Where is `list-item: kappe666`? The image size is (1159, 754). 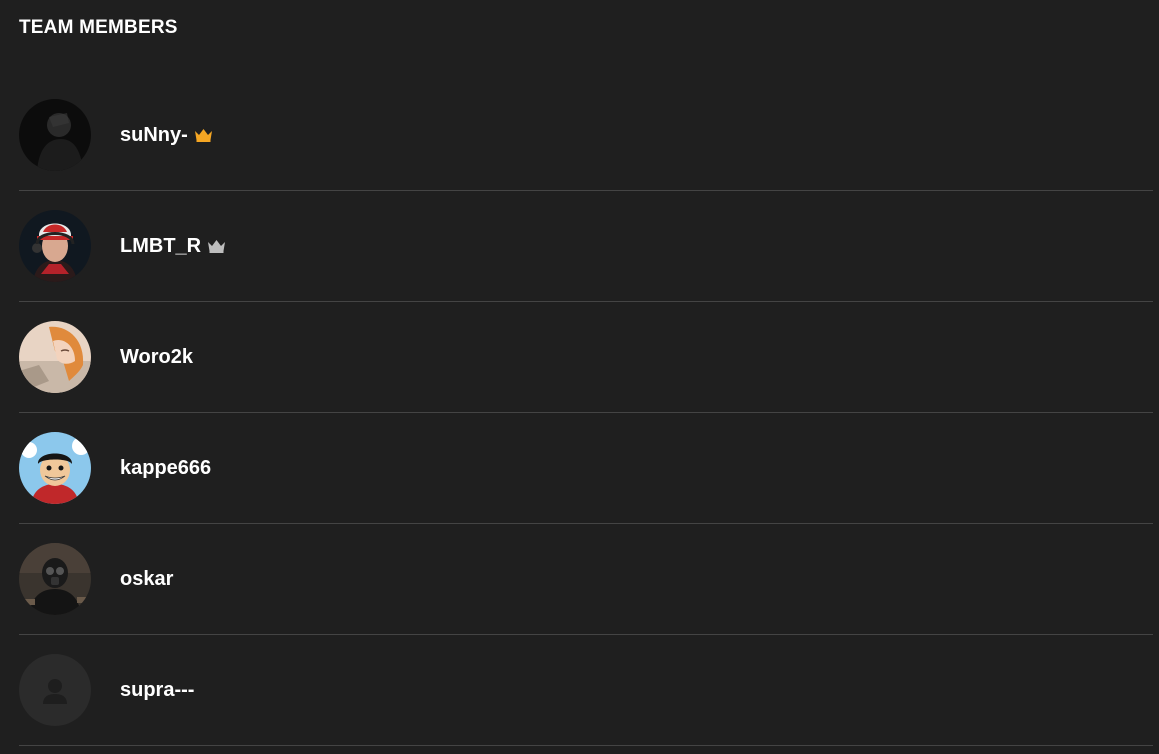 list-item: kappe666 is located at coordinates (586, 468).